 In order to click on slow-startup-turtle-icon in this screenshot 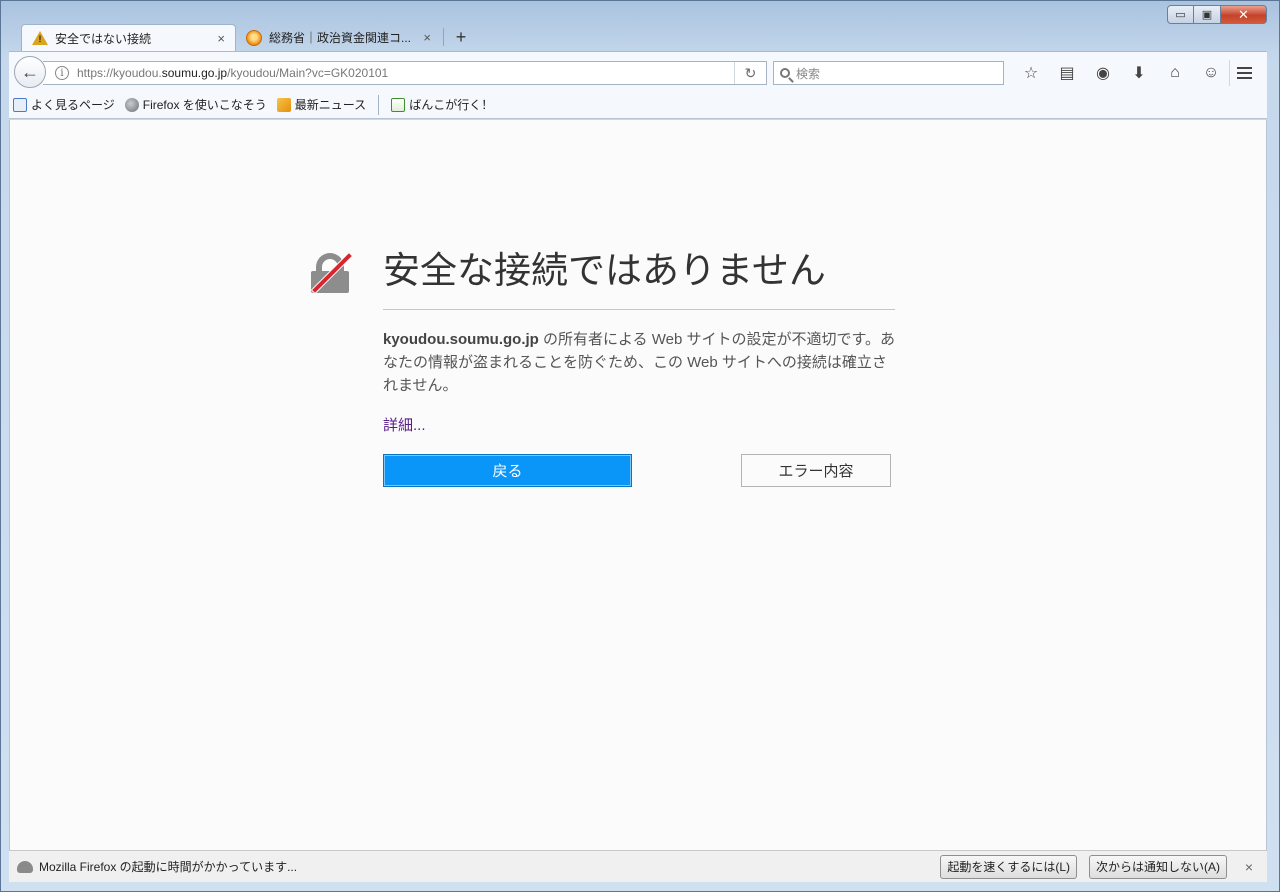, I will do `click(25, 866)`.